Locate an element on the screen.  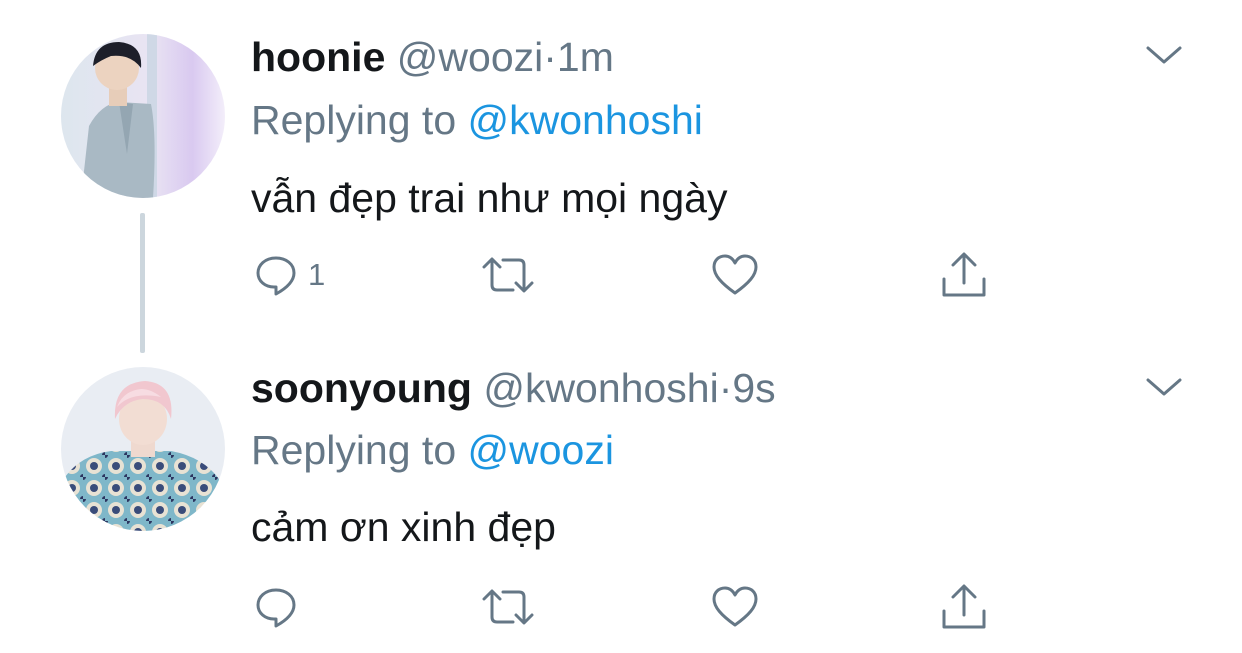
replying-to-handle: @woozi is located at coordinates (541, 450).